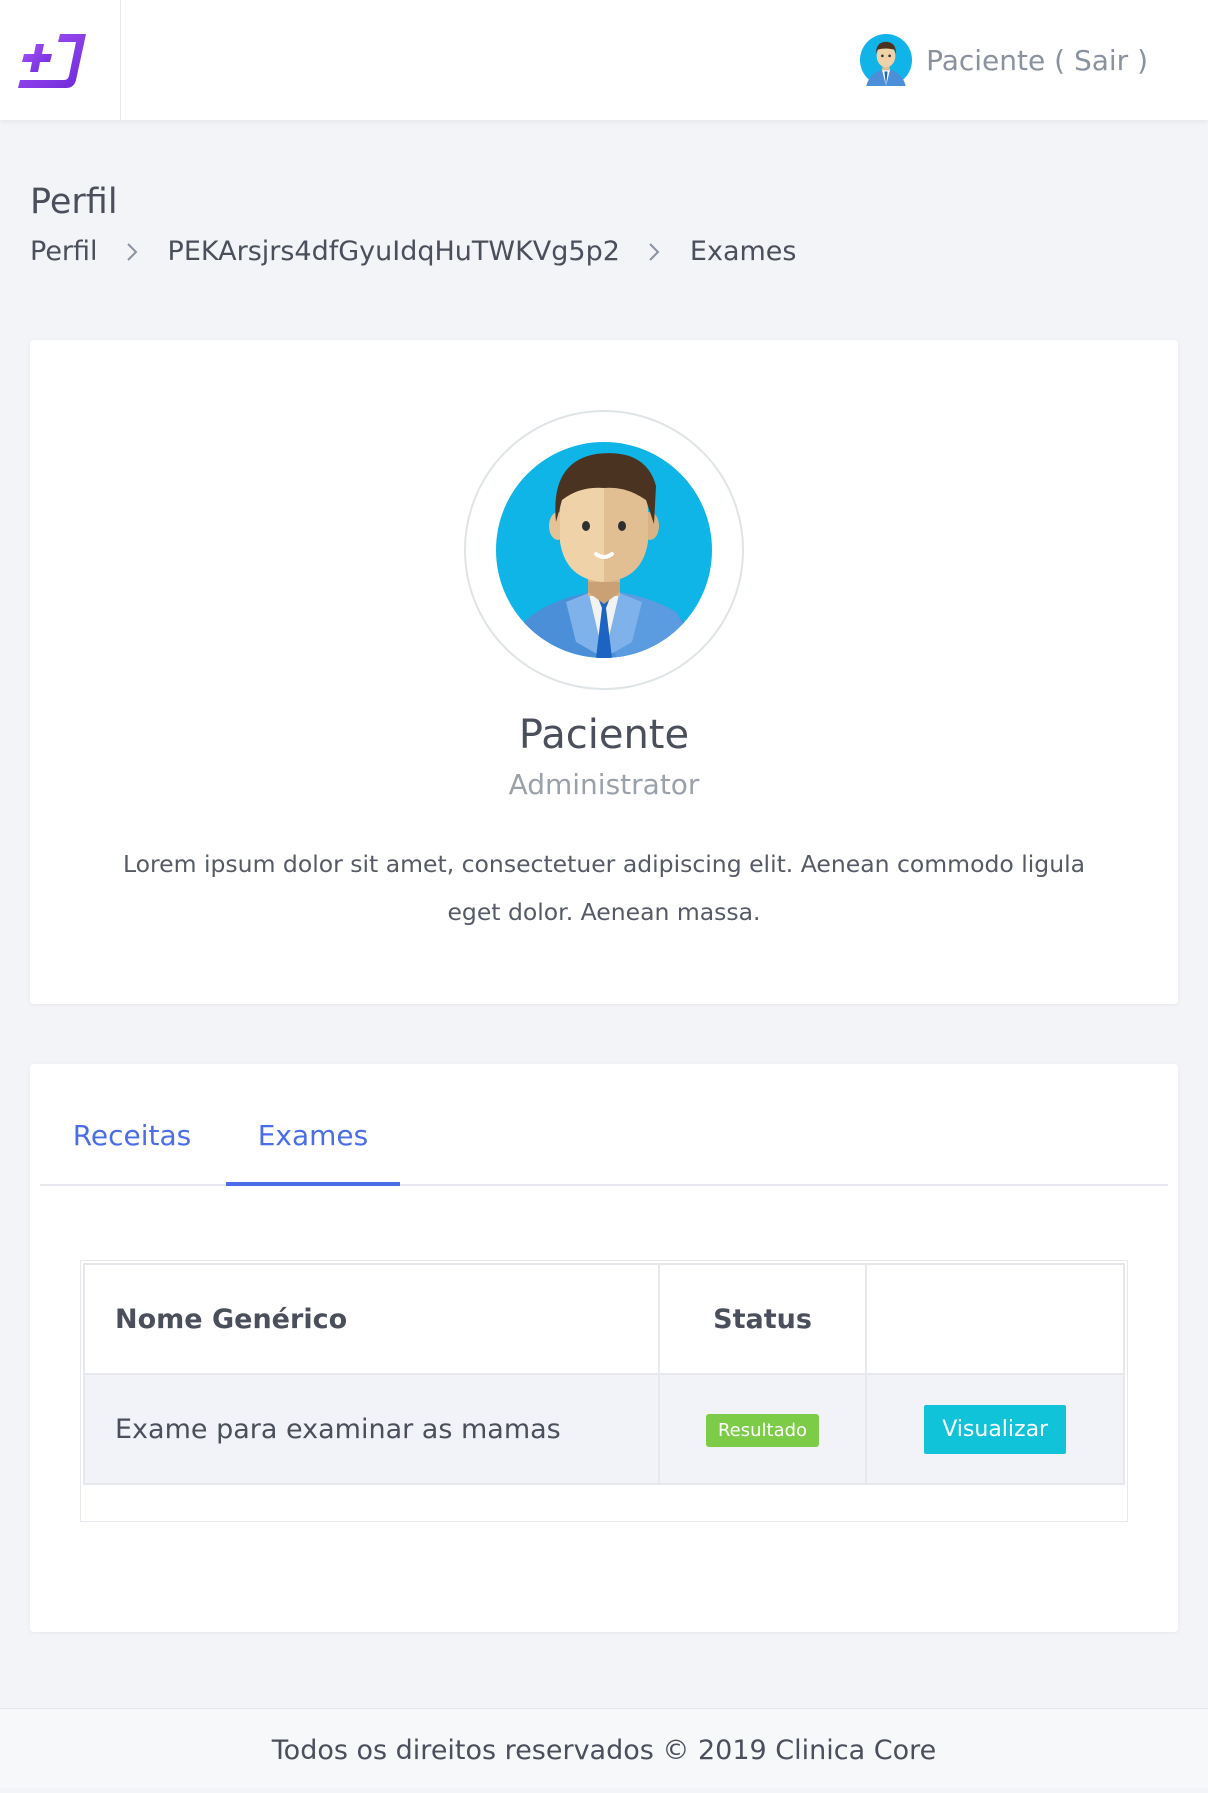 The height and width of the screenshot is (1793, 1208). What do you see at coordinates (604, 60) in the screenshot?
I see `top-navbar: Paciente ( Sair )` at bounding box center [604, 60].